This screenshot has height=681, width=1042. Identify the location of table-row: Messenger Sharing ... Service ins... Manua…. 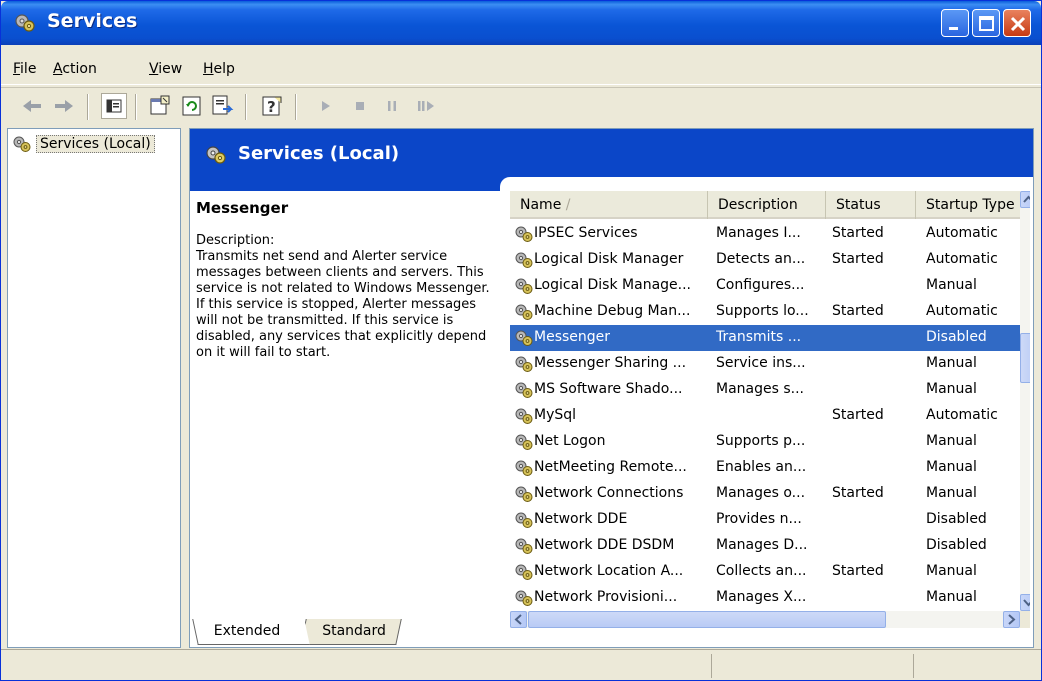
(765, 364).